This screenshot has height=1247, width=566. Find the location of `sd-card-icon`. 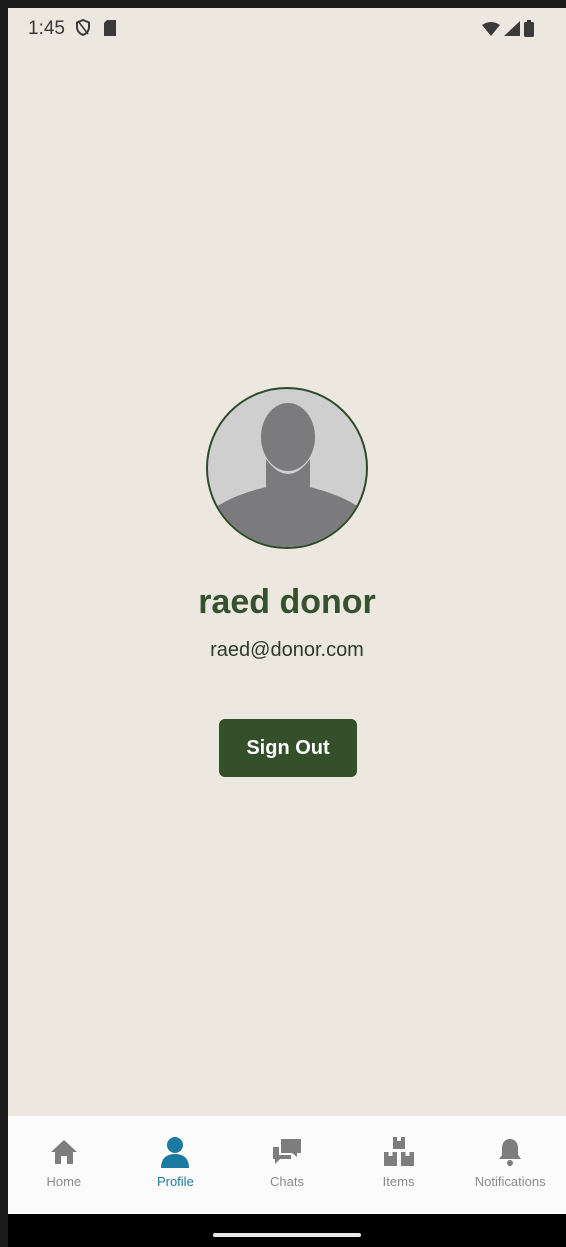

sd-card-icon is located at coordinates (110, 30).